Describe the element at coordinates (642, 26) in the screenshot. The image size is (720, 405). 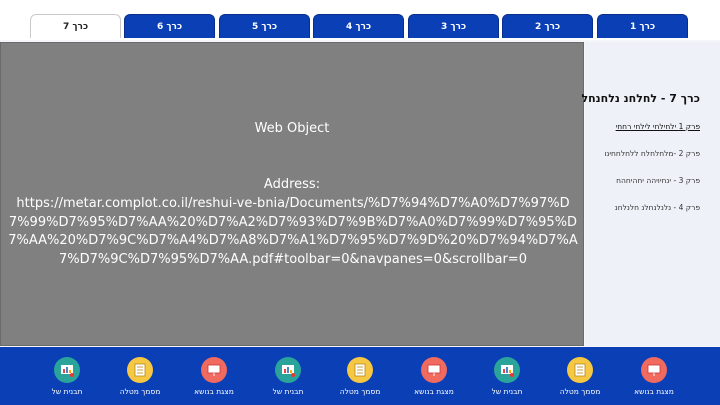
I see `tab-volume-1: כרך 1` at that location.